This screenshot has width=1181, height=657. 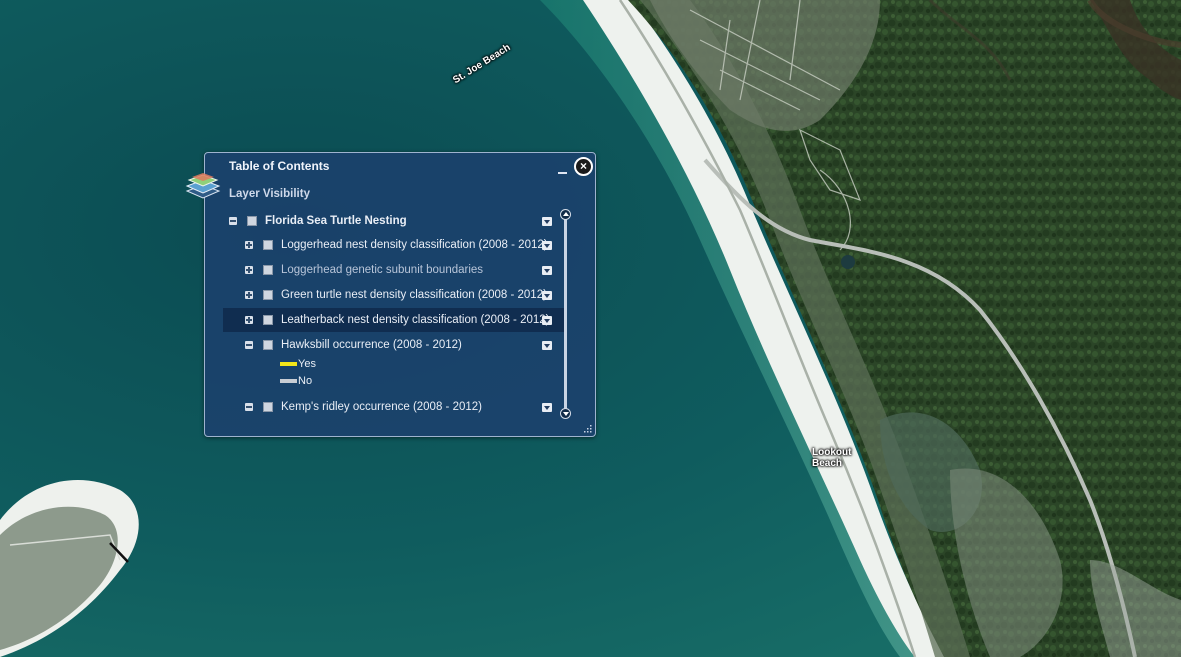 What do you see at coordinates (583, 166) in the screenshot?
I see `close-icon: ×` at bounding box center [583, 166].